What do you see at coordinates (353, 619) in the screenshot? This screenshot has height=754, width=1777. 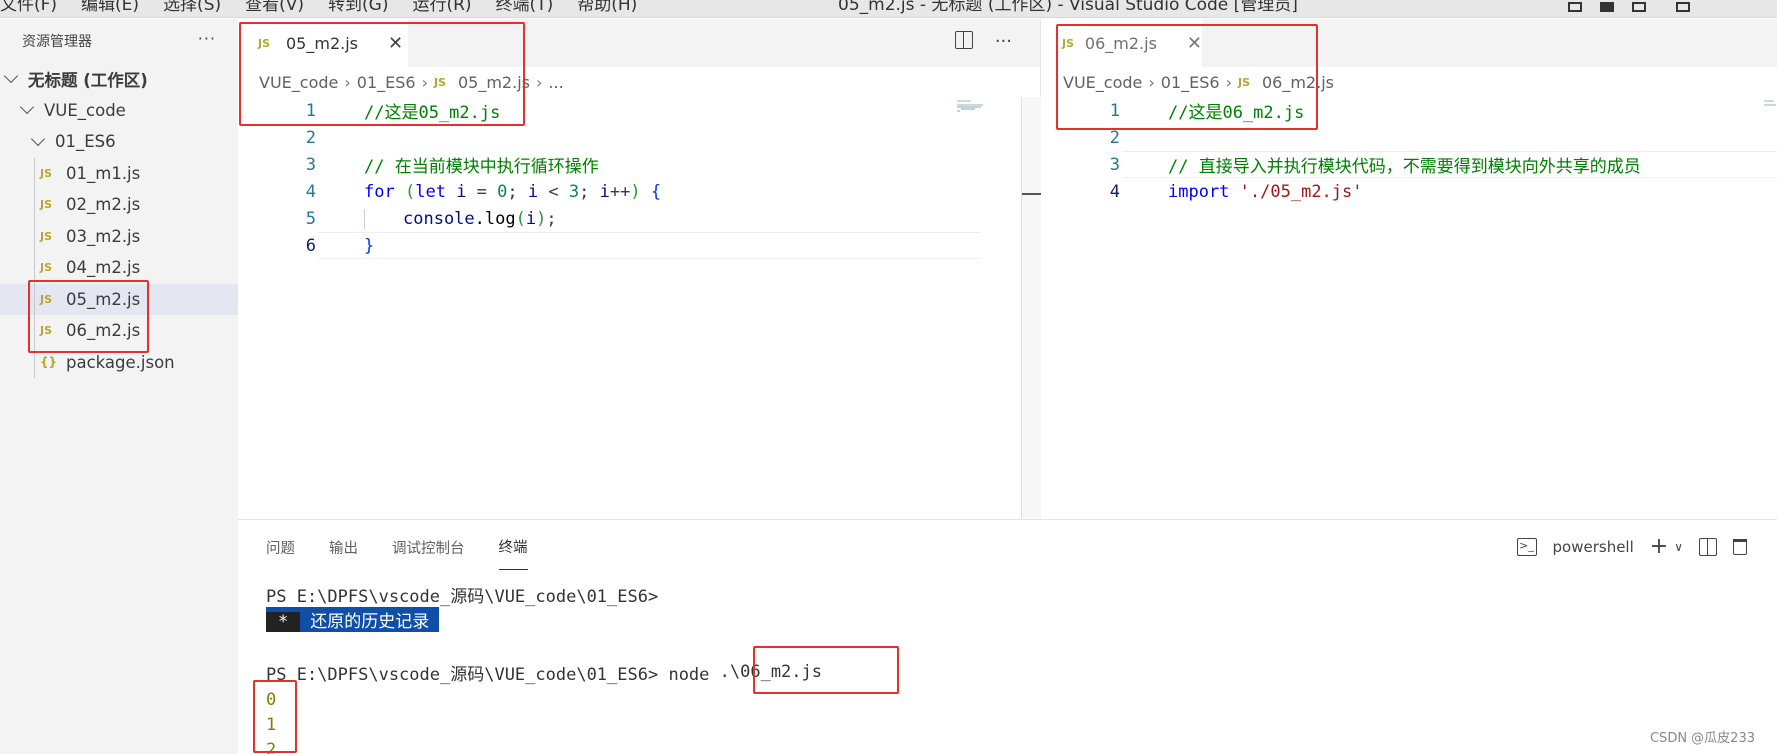 I see `restored-history-banner: * 还原的历史记录` at bounding box center [353, 619].